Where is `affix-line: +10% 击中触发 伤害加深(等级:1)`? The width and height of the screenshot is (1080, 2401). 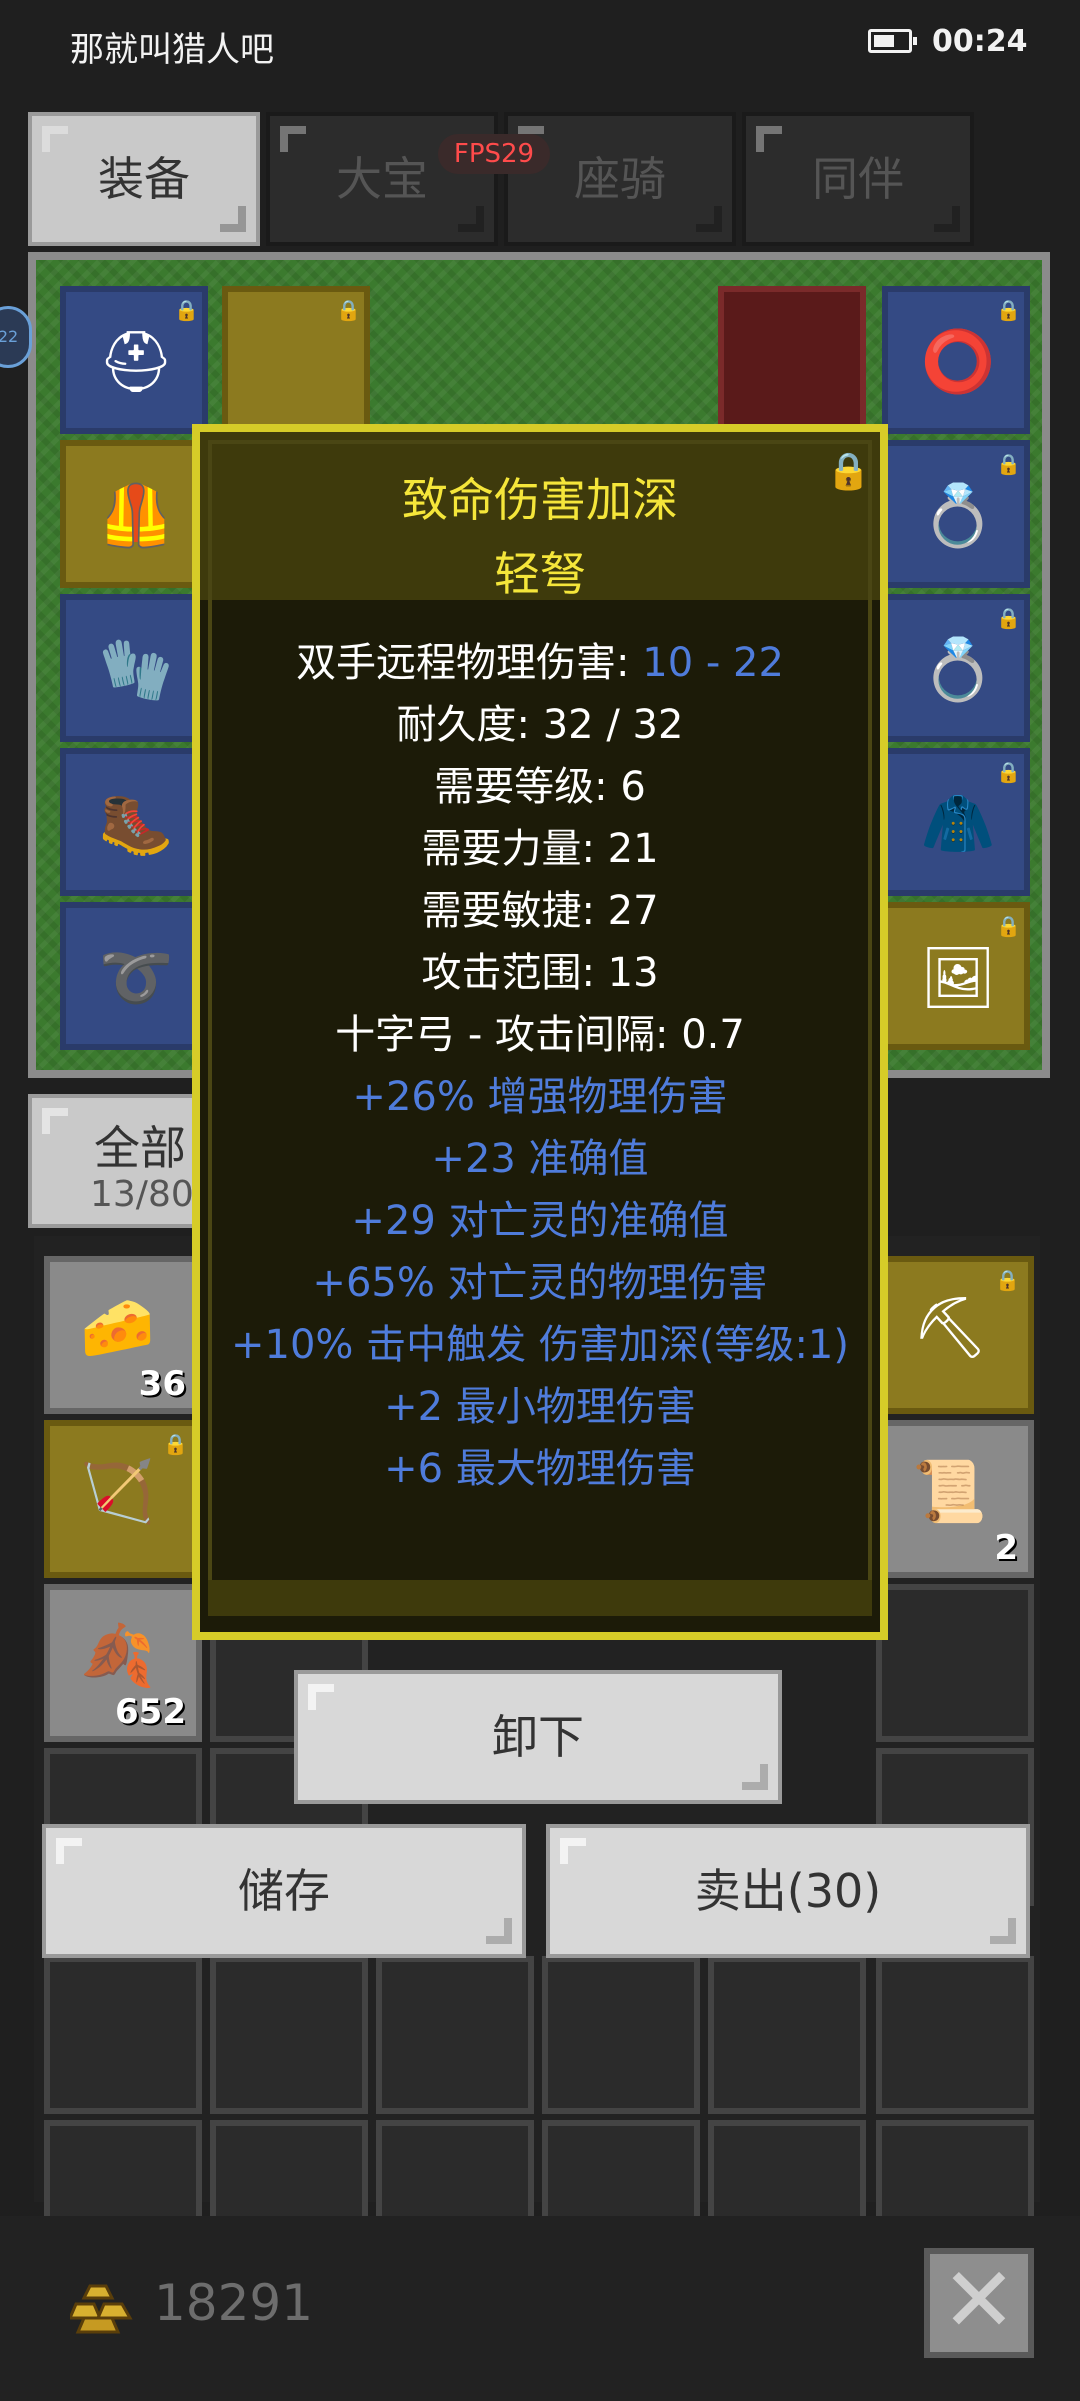
affix-line: +10% 击中触发 伤害加深(等级:1) is located at coordinates (540, 1345).